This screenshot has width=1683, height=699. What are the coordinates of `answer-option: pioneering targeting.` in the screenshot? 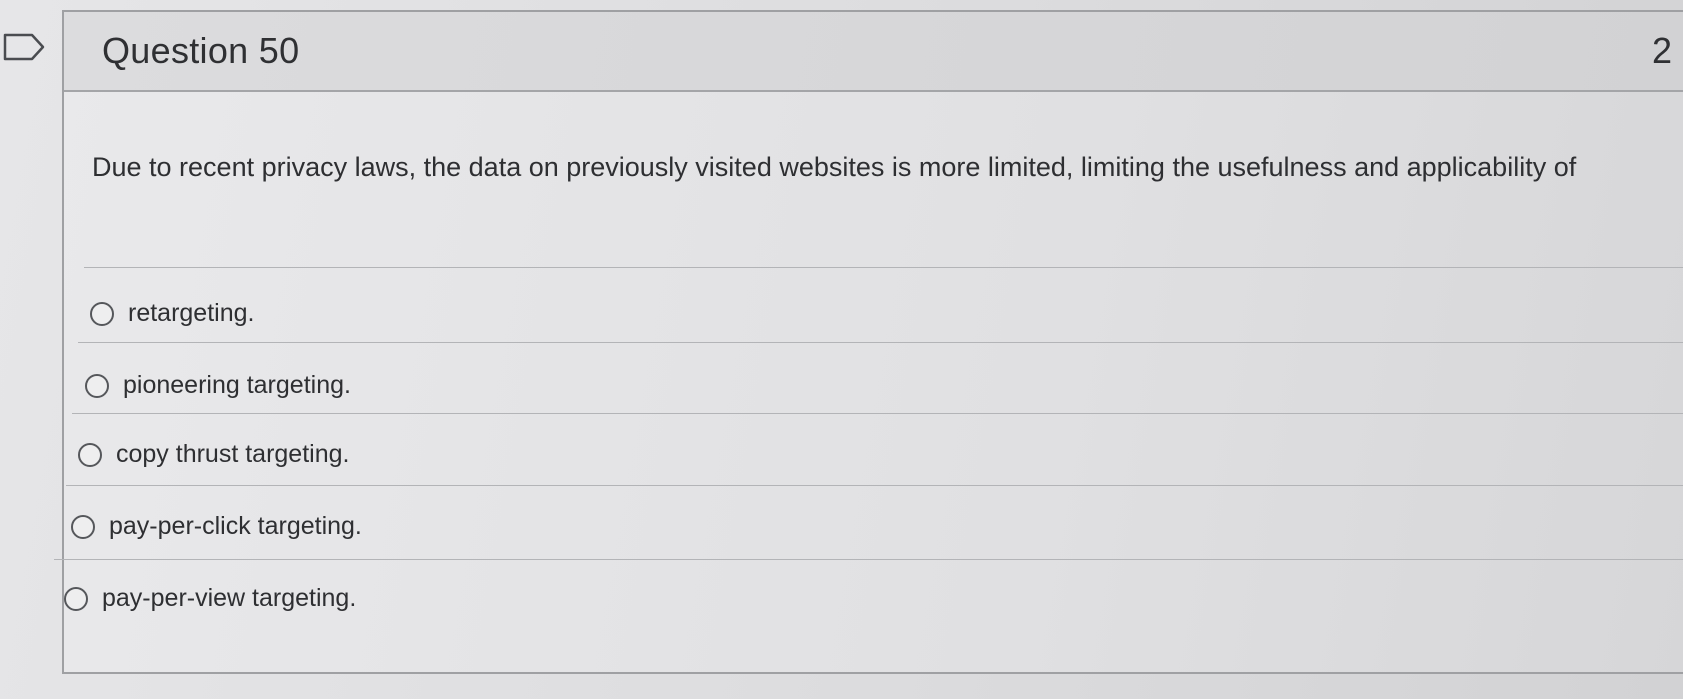 It's located at (218, 385).